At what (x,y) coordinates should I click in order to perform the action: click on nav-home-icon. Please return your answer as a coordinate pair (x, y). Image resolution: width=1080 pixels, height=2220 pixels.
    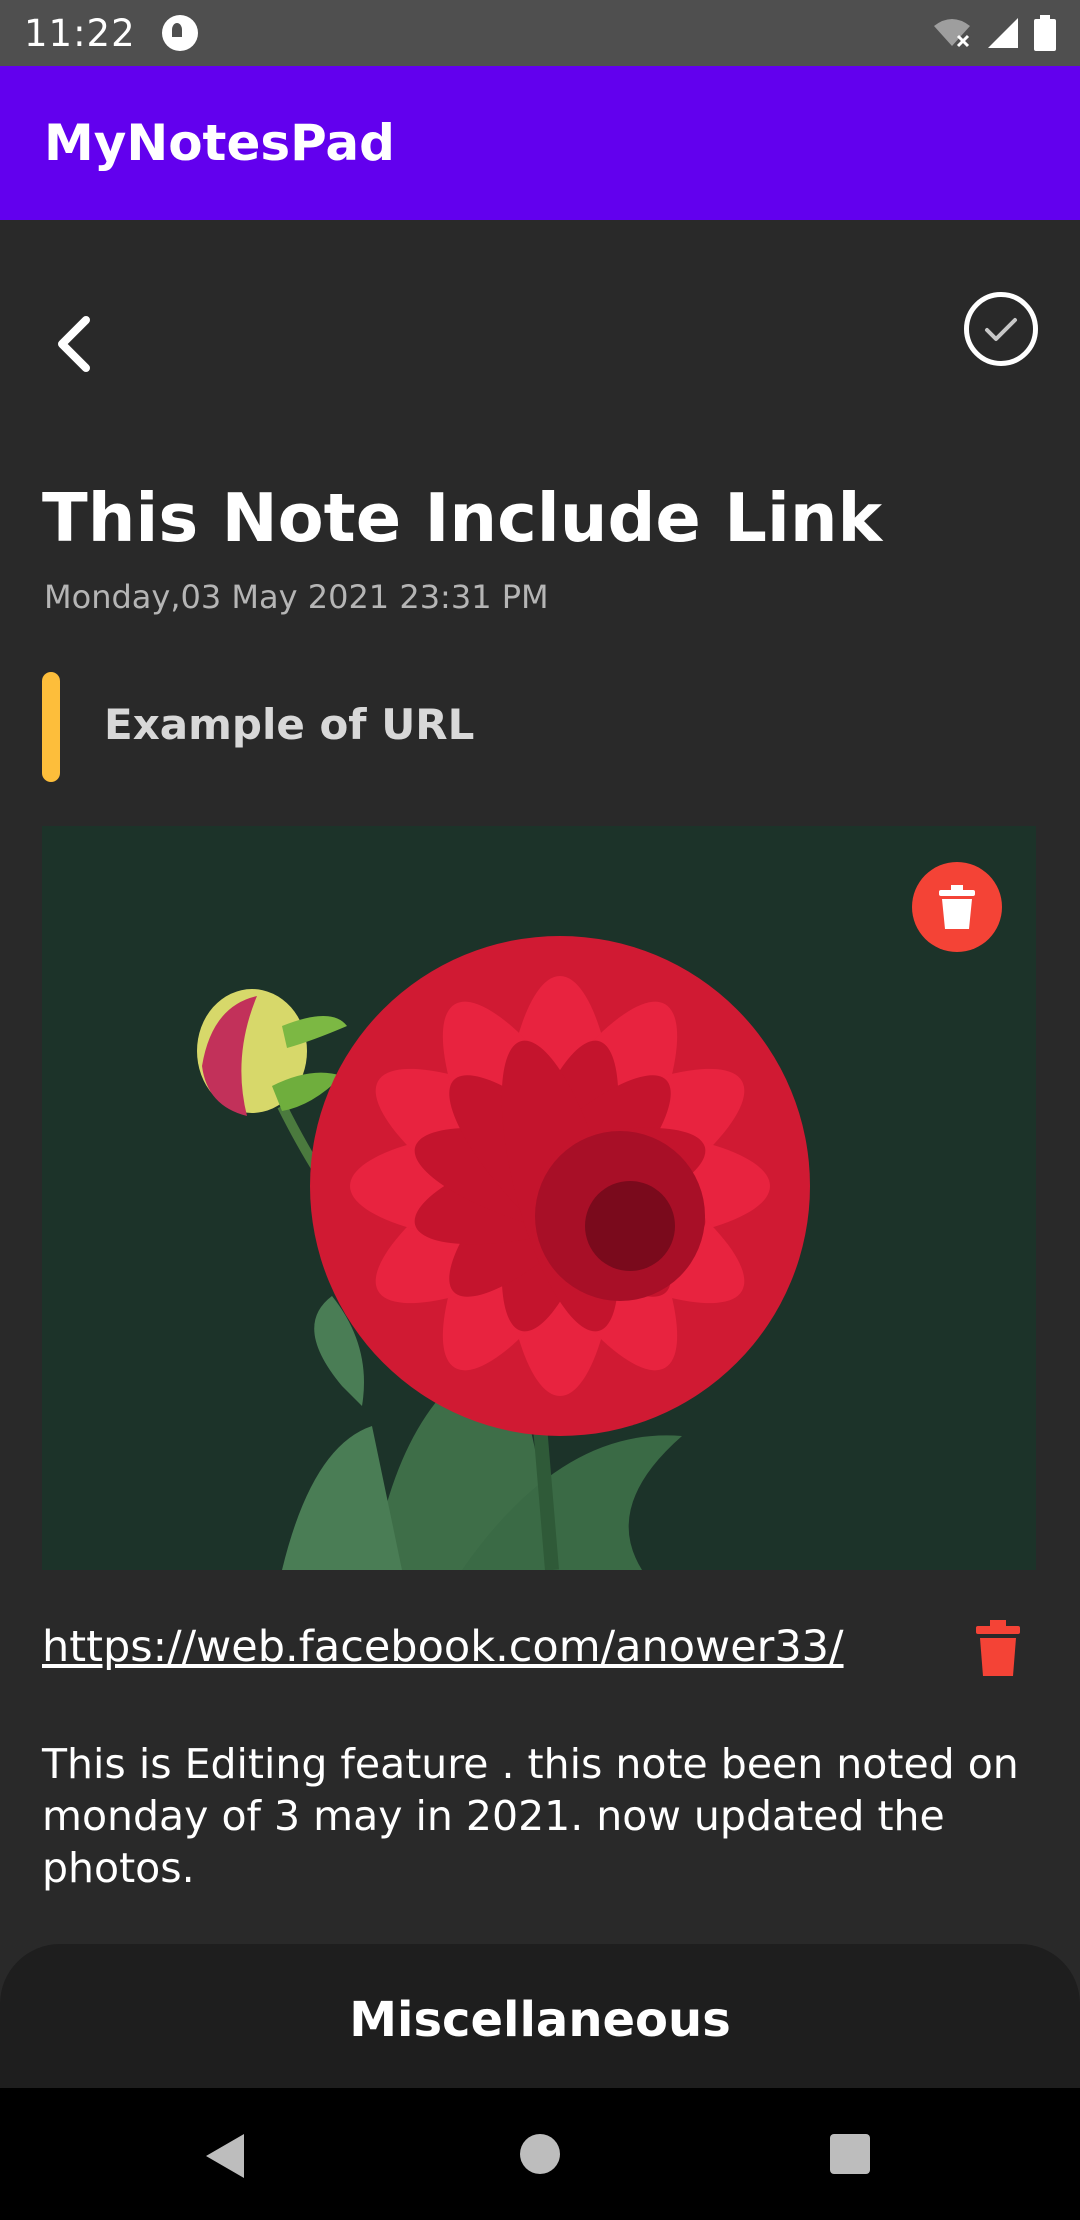
    Looking at the image, I should click on (540, 2154).